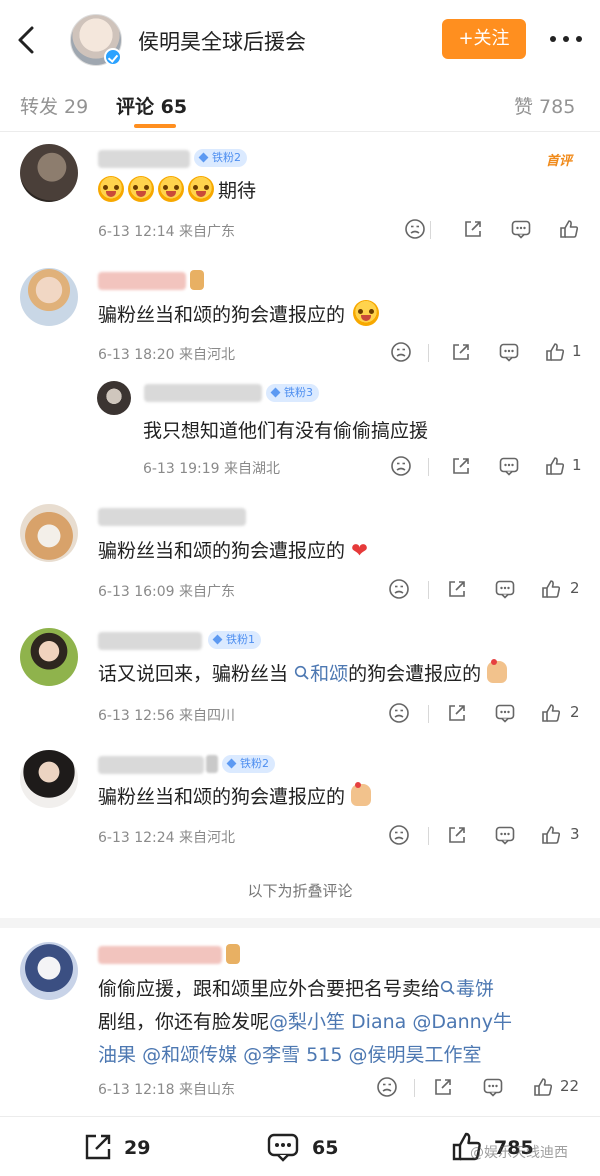  I want to click on like-count: 3, so click(575, 834).